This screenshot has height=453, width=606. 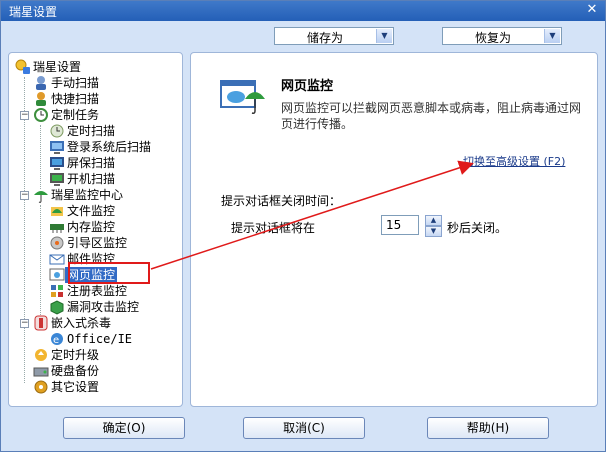 What do you see at coordinates (75, 115) in the screenshot?
I see `tree-item-label: 定制任务` at bounding box center [75, 115].